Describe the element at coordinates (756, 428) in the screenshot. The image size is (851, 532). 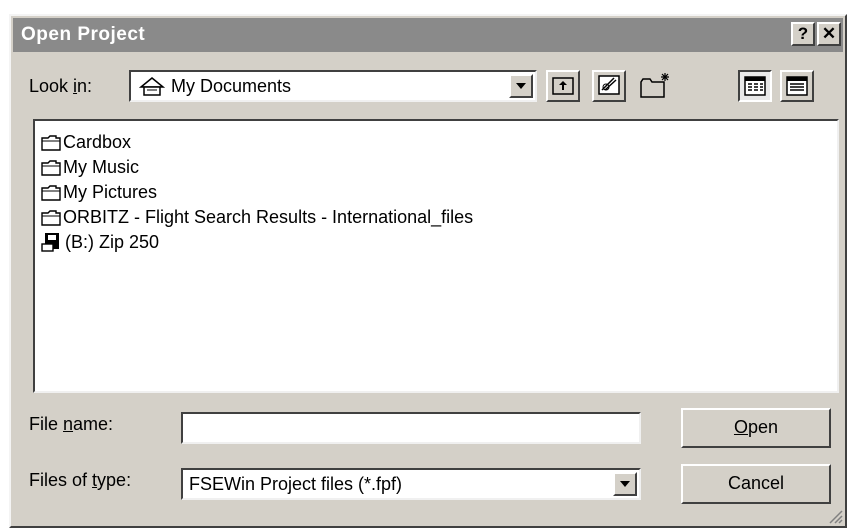
I see `open-button: Open` at that location.